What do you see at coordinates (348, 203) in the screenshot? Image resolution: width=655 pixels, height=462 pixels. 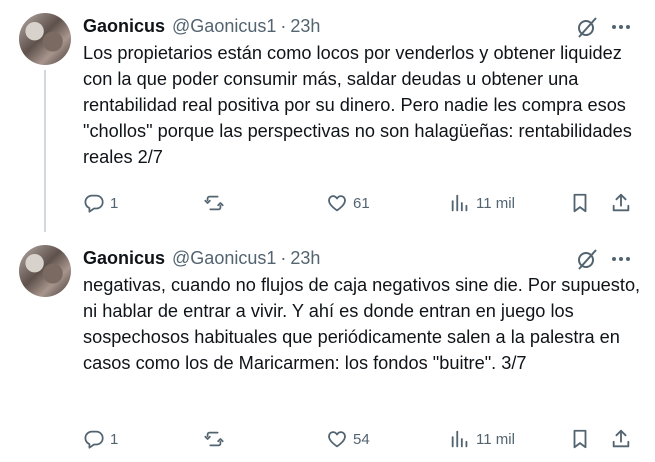 I see `like-button: 61` at bounding box center [348, 203].